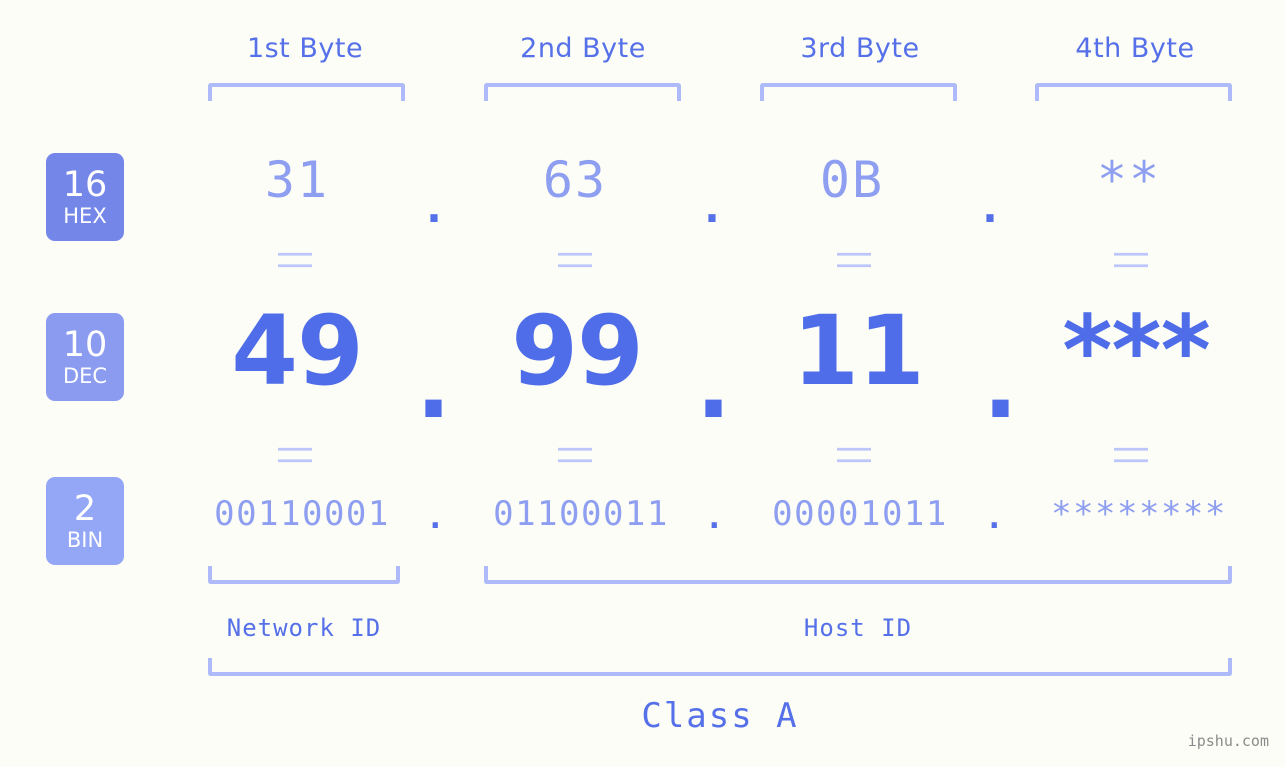  Describe the element at coordinates (302, 514) in the screenshot. I see `bin-byte-1: 00110001` at that location.